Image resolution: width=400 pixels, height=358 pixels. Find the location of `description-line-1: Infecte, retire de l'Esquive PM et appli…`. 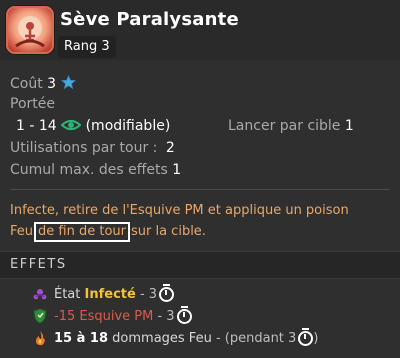

description-line-1: Infecte, retire de l'Esquive PM et appli… is located at coordinates (179, 210).